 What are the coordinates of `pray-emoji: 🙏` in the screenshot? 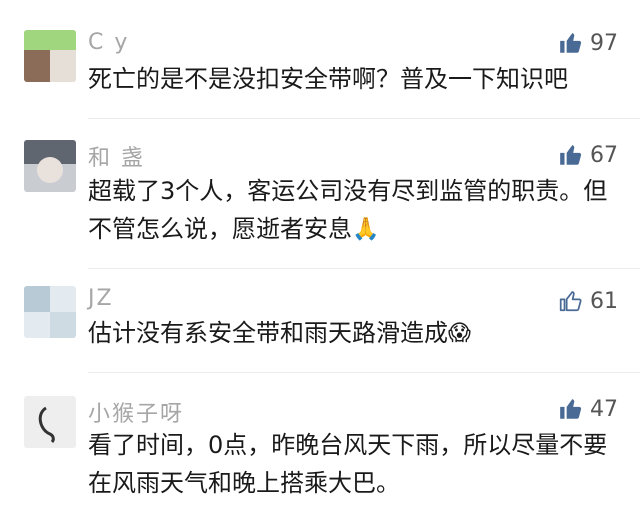 It's located at (366, 229).